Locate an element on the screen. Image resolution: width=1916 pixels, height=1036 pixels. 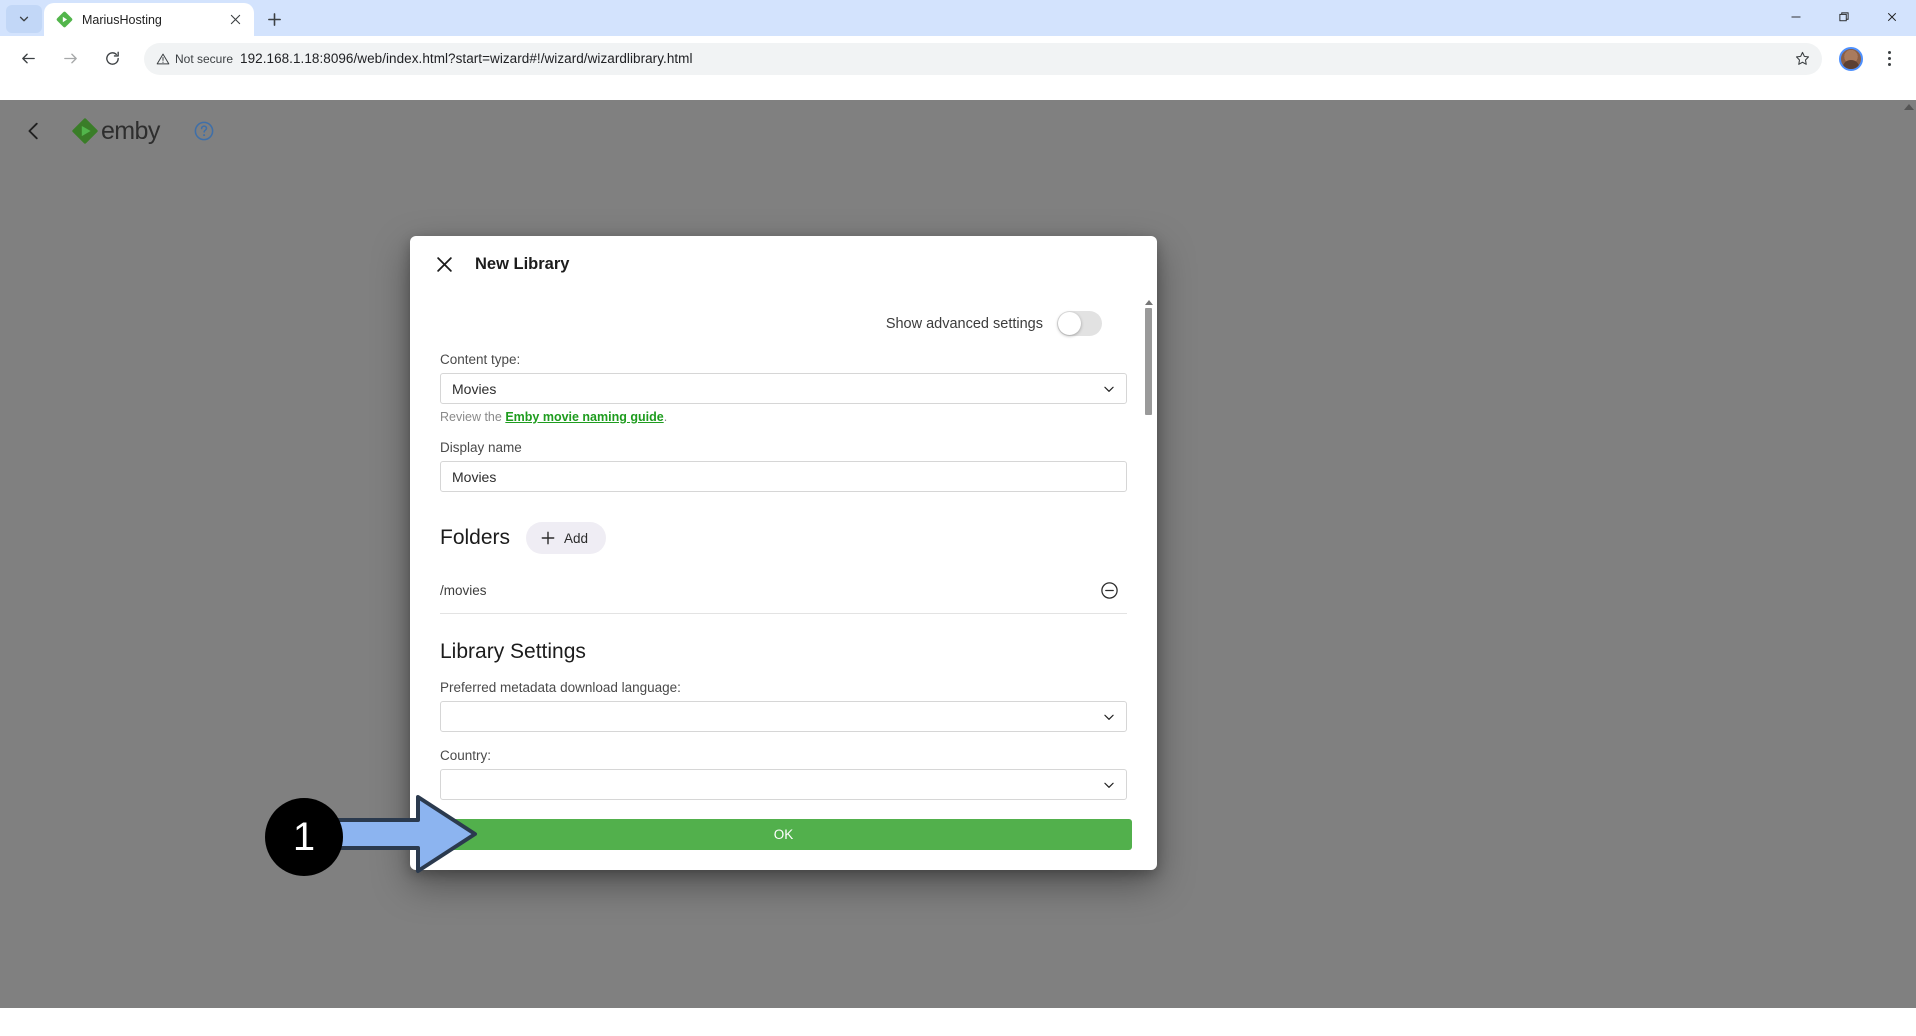
advanced-settings-toggle is located at coordinates (1079, 323).